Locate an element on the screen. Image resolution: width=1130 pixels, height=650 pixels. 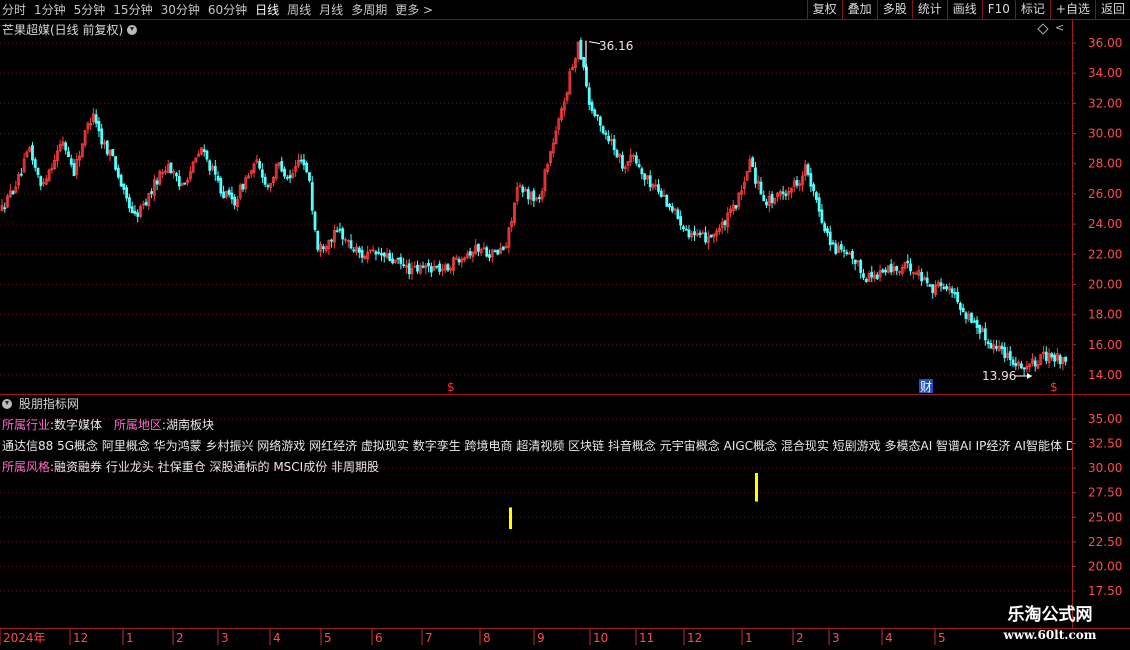
x-tick-label: 10 is located at coordinates (600, 638).